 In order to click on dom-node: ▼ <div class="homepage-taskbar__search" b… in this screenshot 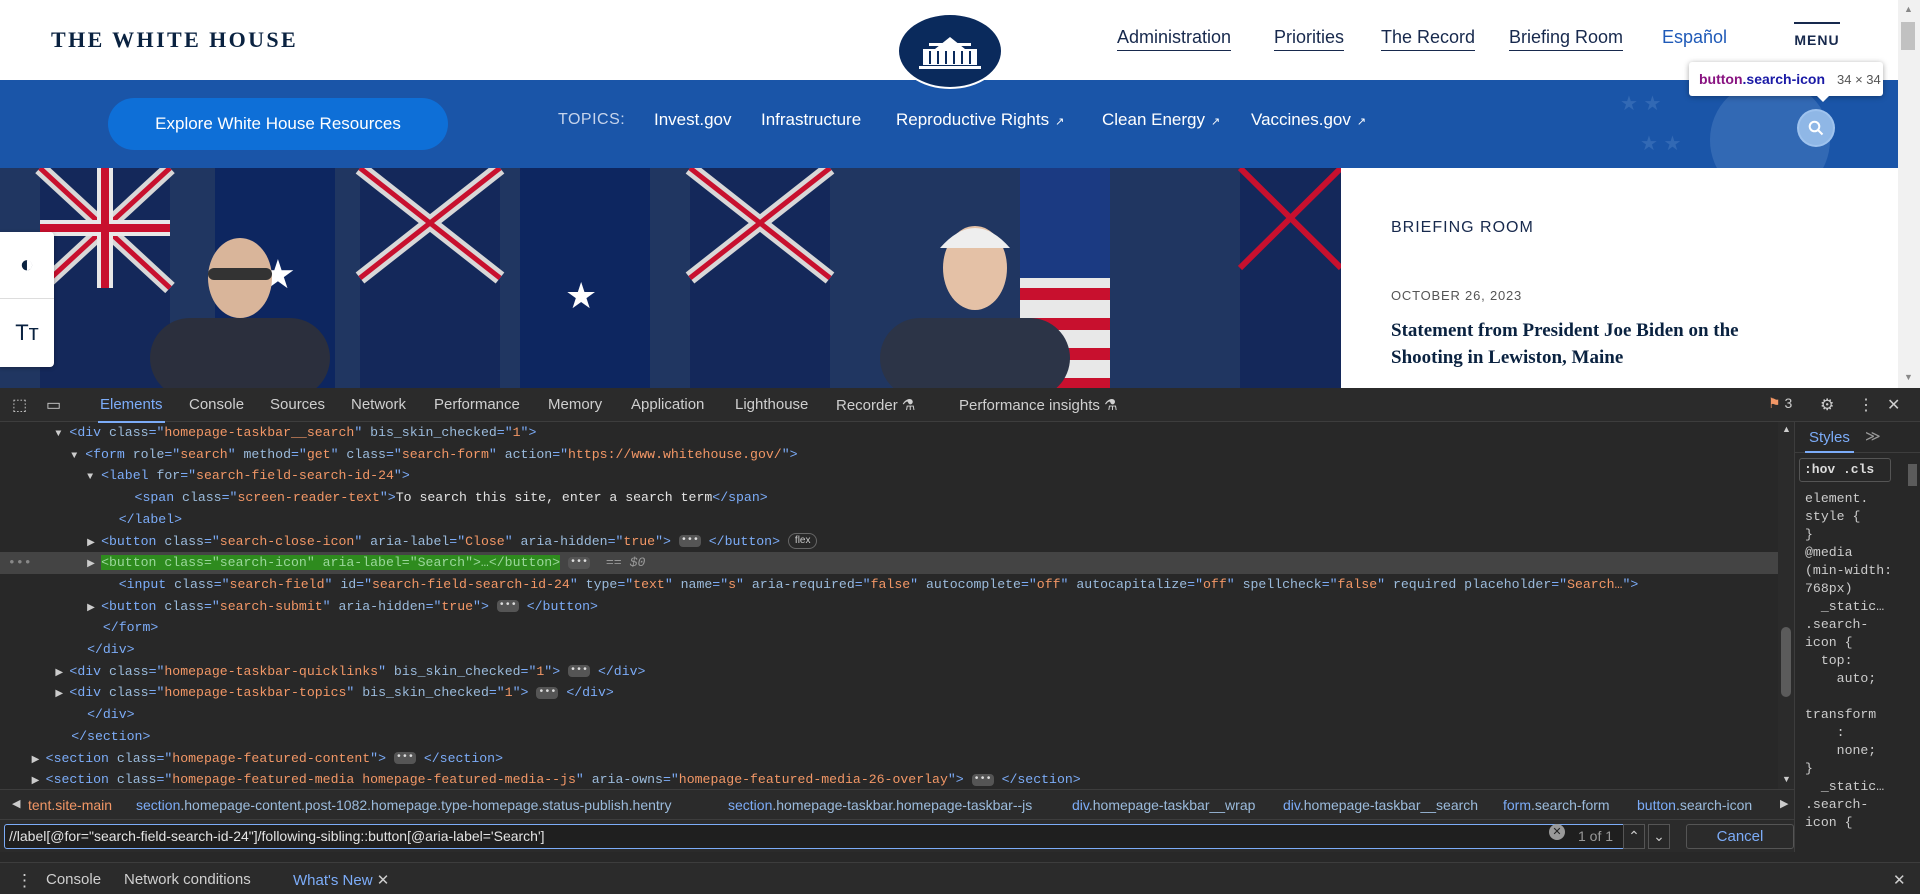, I will do `click(889, 433)`.